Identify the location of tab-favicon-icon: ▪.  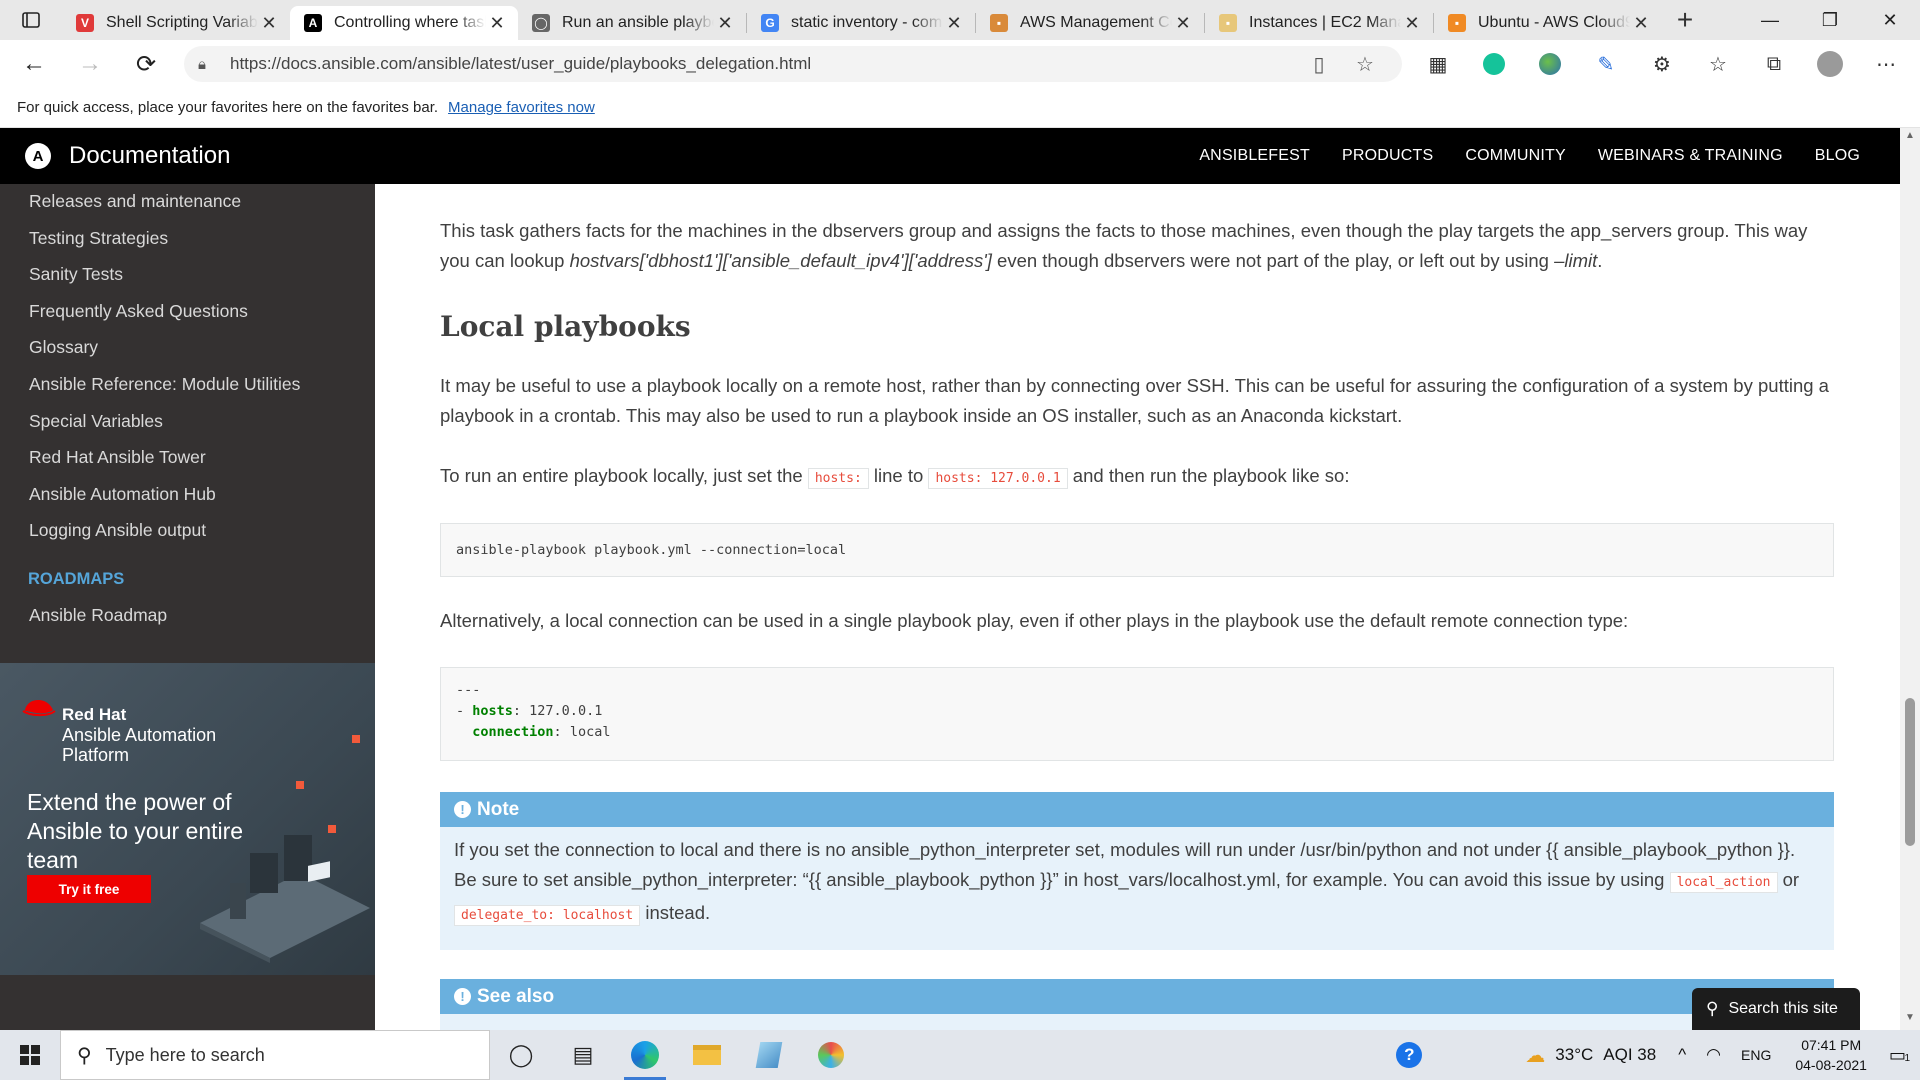
(1457, 23).